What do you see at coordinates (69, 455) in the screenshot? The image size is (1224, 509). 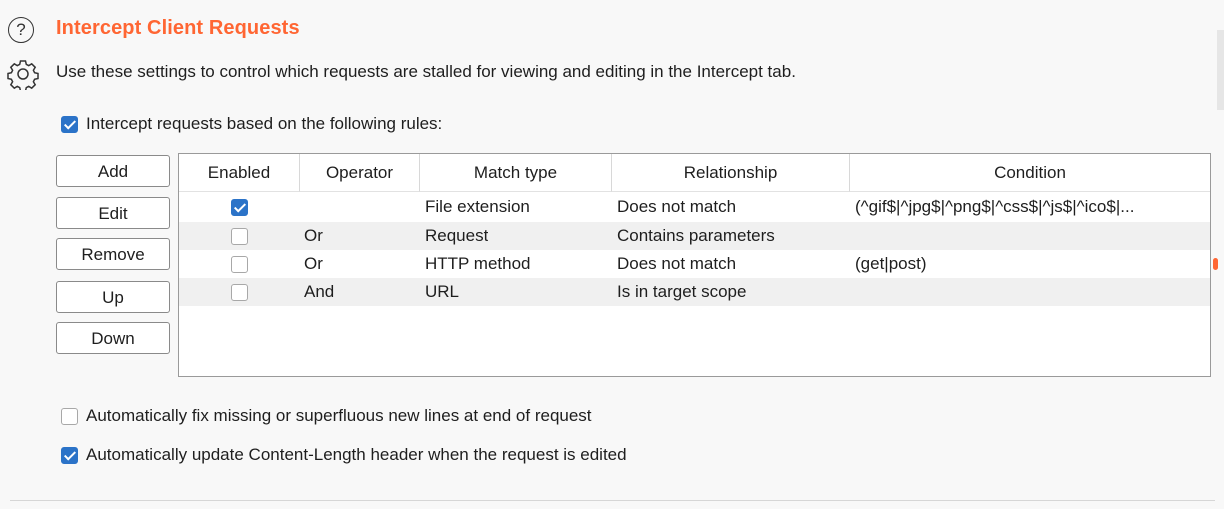 I see `update-content-length-checkbox` at bounding box center [69, 455].